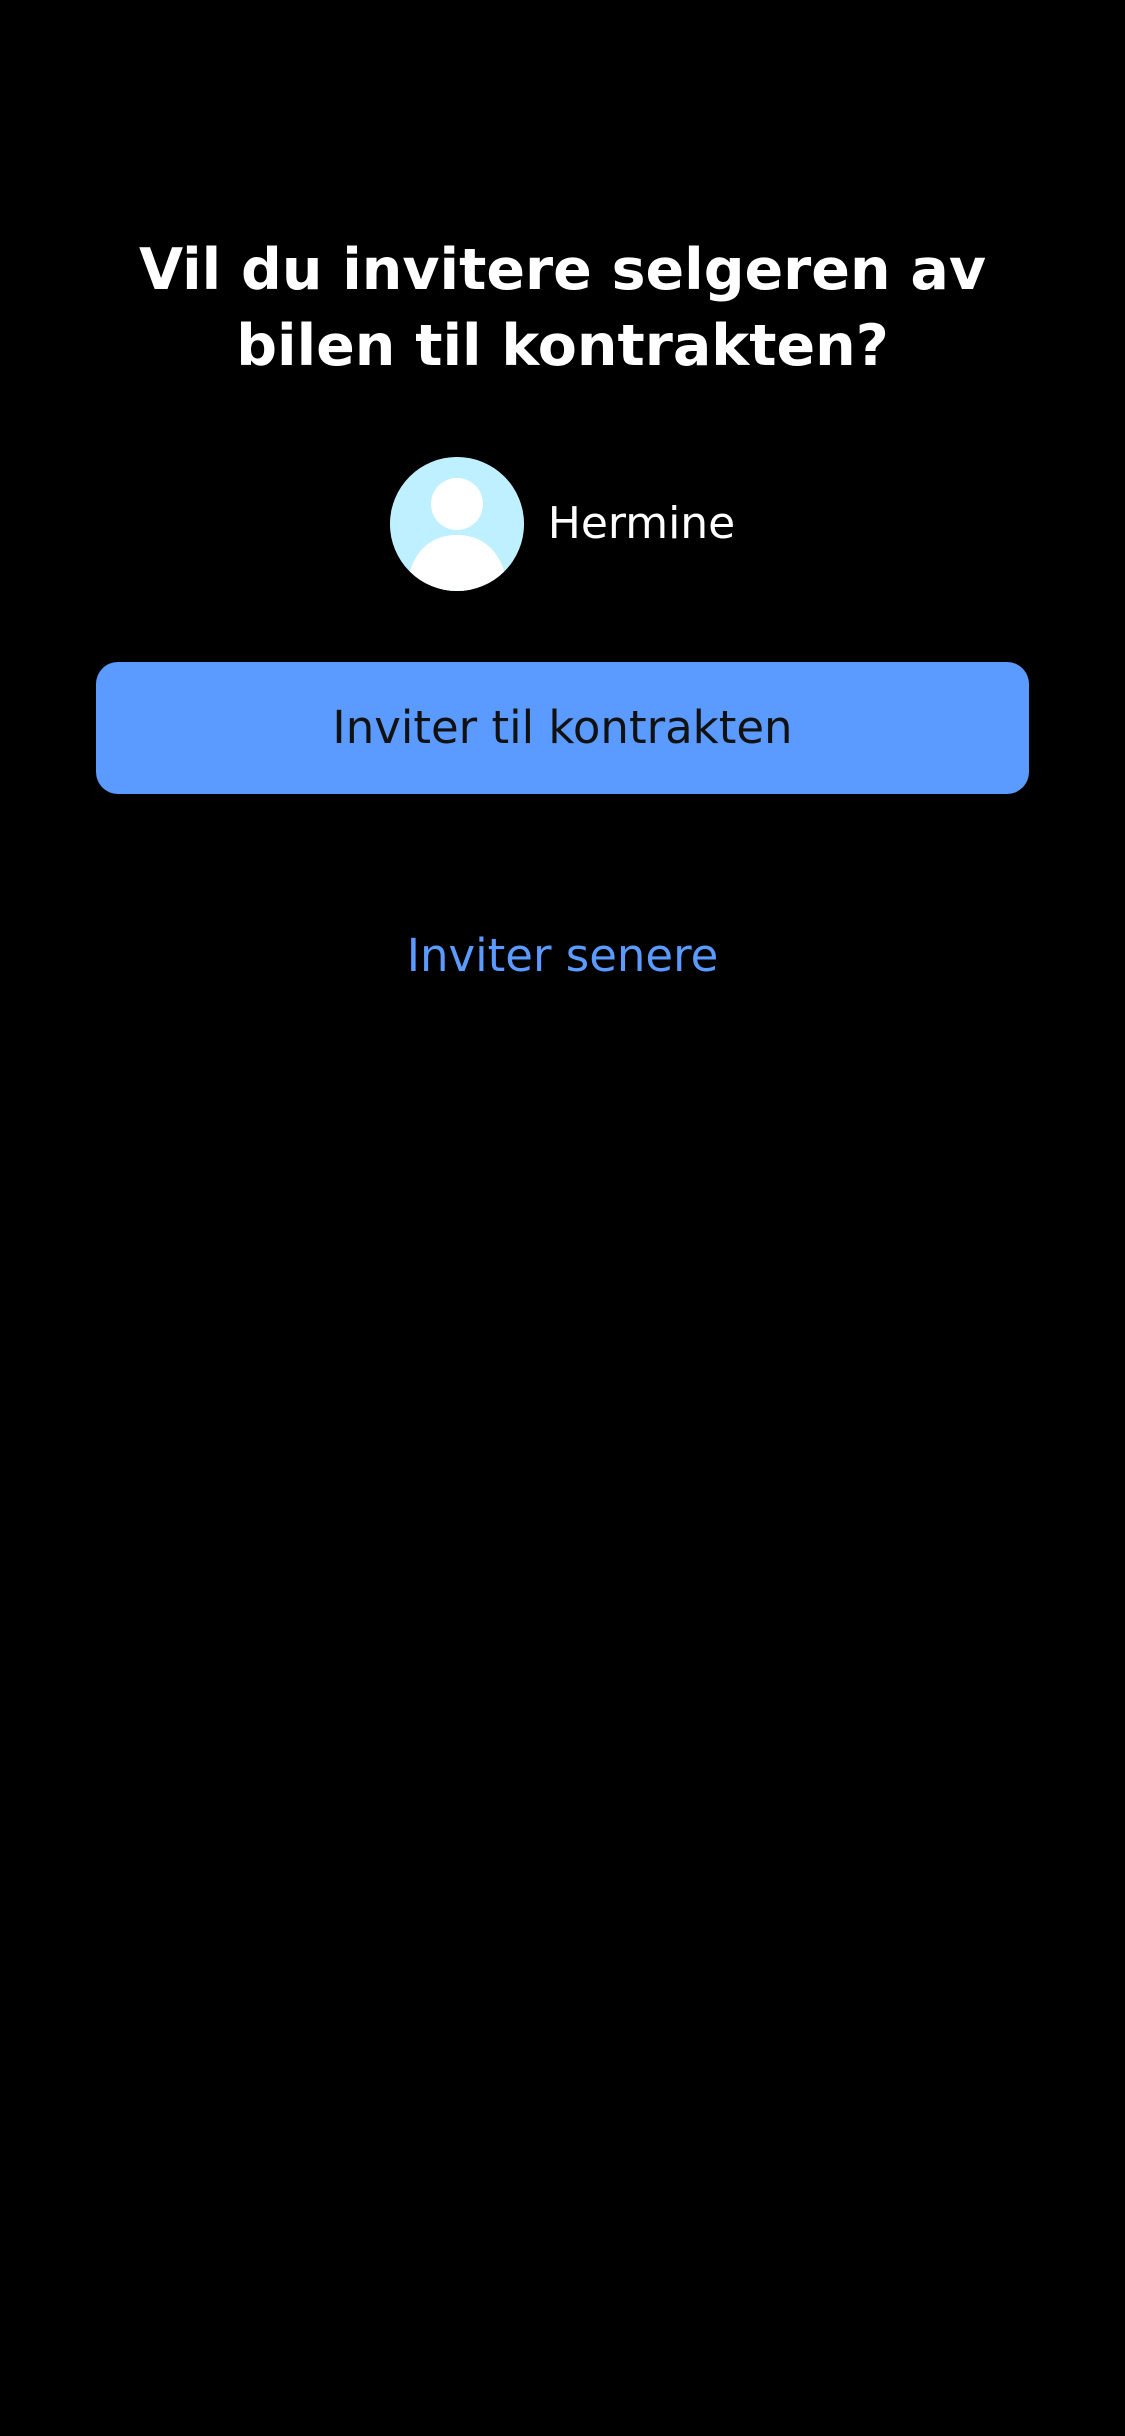  What do you see at coordinates (562, 956) in the screenshot?
I see `invite-later-link: Inviter senere` at bounding box center [562, 956].